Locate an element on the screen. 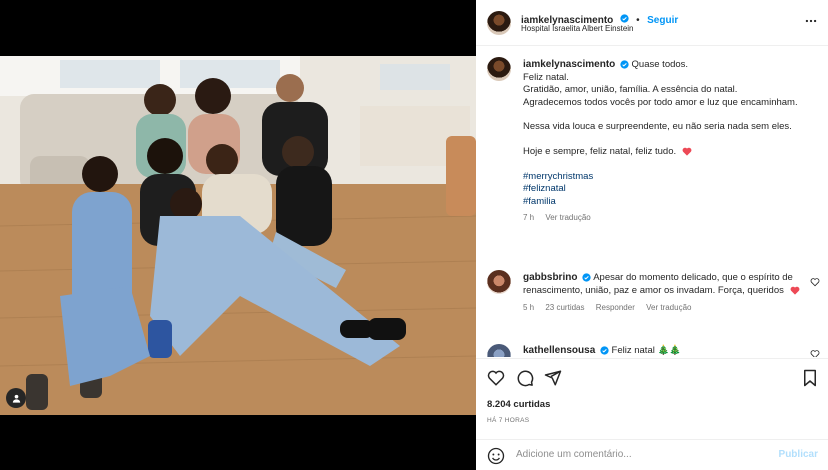  caption-time: 7 h is located at coordinates (528, 217).